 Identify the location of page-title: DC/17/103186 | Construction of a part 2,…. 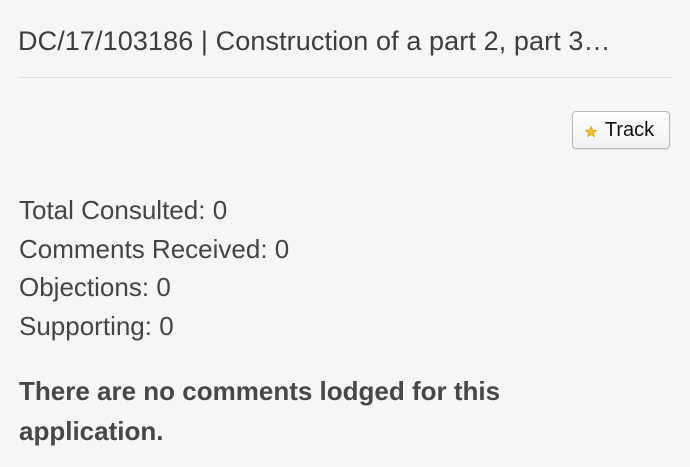
(314, 41).